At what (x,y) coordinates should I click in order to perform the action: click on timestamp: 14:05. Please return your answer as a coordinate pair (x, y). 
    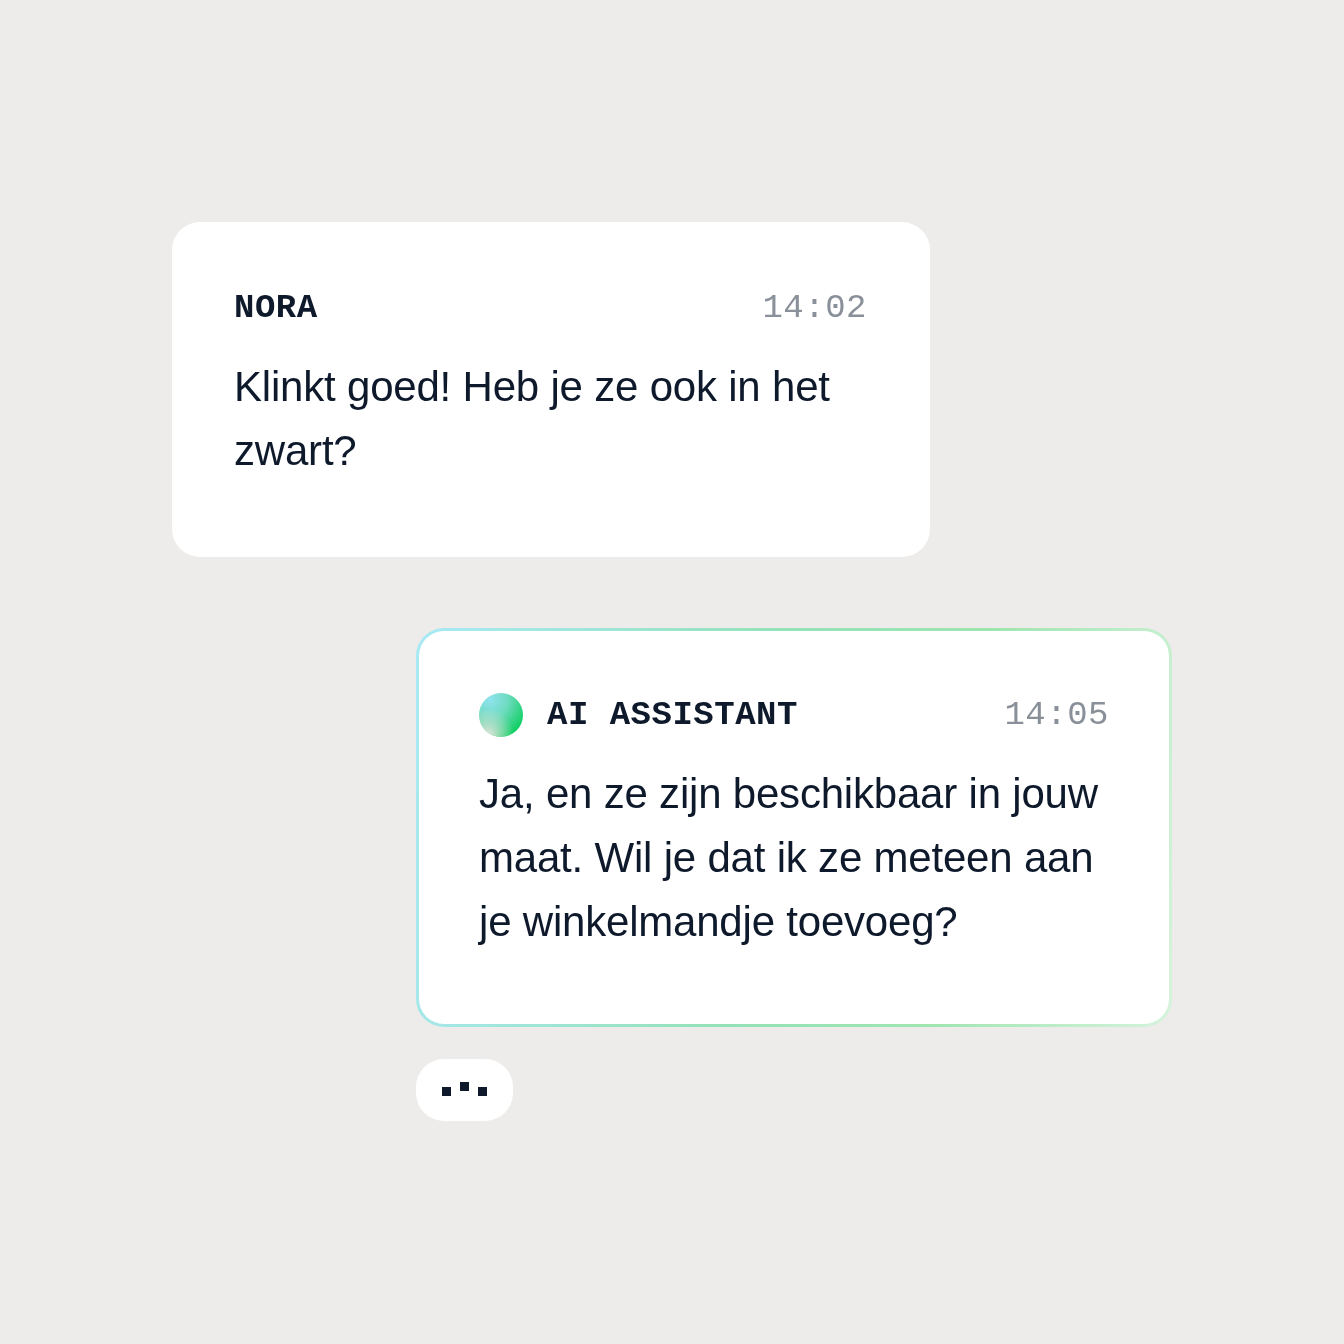
    Looking at the image, I should click on (1056, 715).